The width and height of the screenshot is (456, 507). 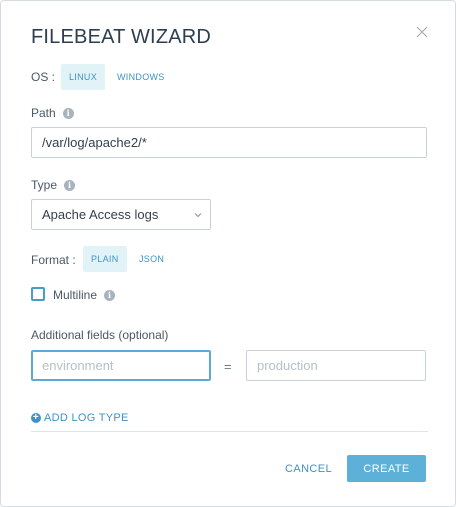 What do you see at coordinates (53, 260) in the screenshot?
I see `format-label: Format :` at bounding box center [53, 260].